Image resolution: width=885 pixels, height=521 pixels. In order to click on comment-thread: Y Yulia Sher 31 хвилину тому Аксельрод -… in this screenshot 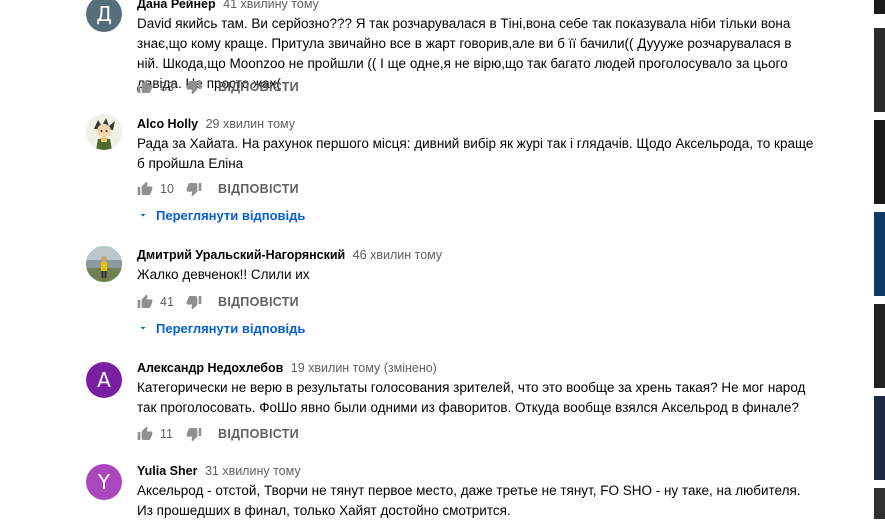, I will do `click(430, 487)`.